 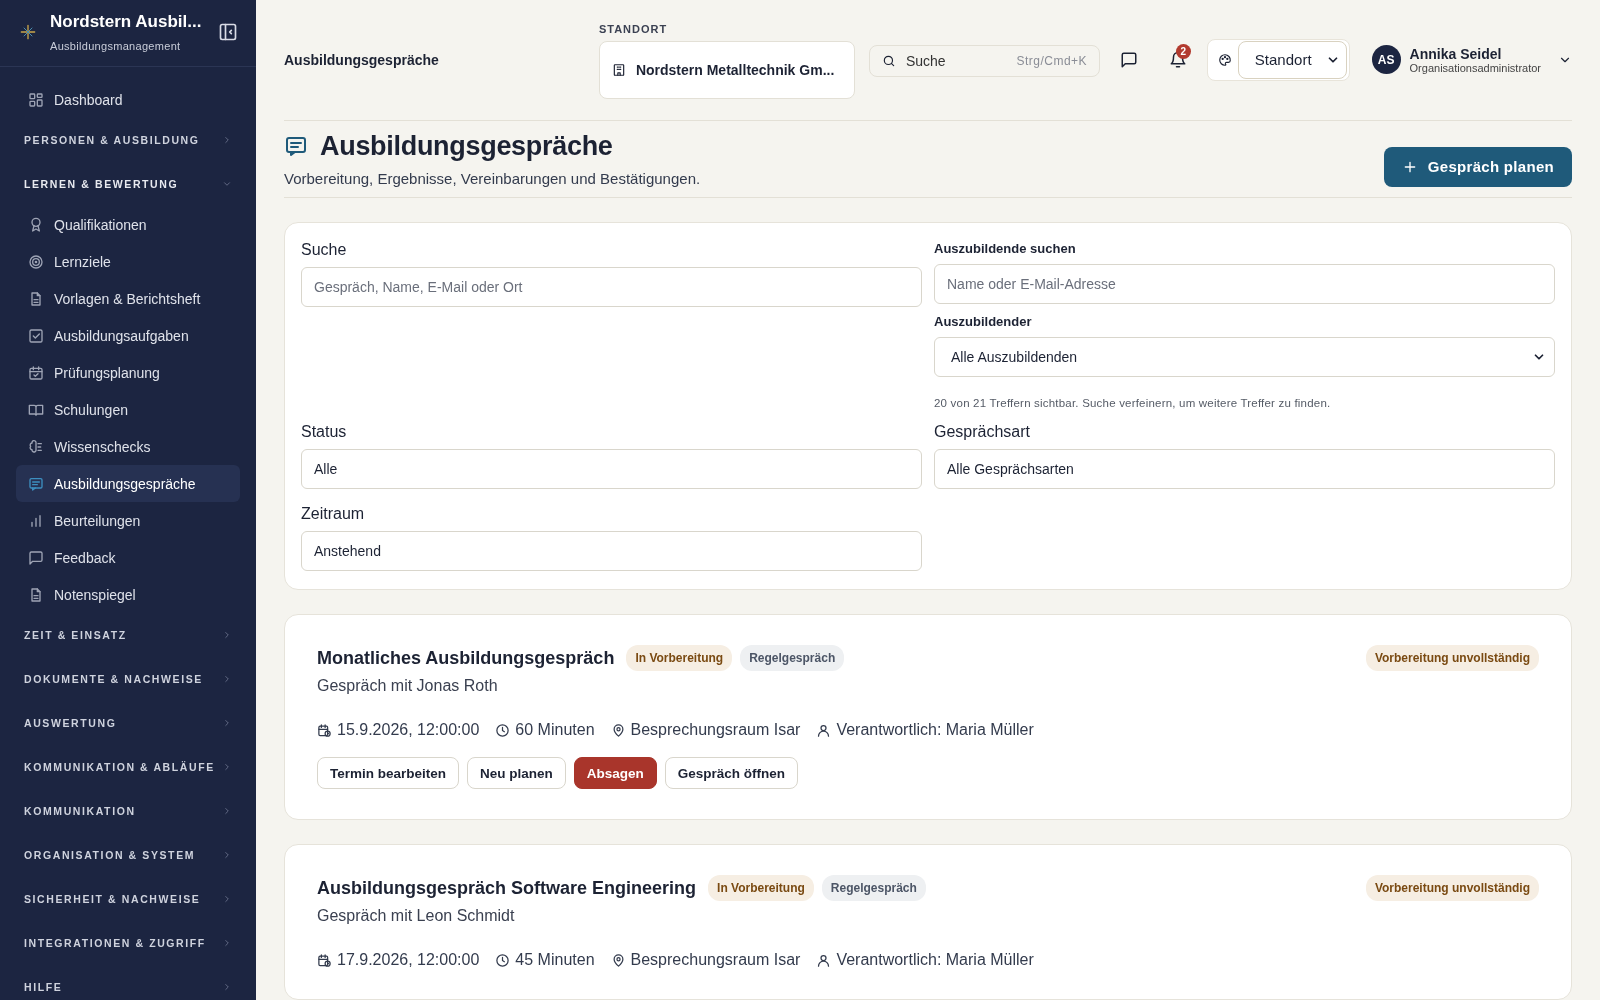 I want to click on user-role: Organisationsadministrator, so click(x=1475, y=67).